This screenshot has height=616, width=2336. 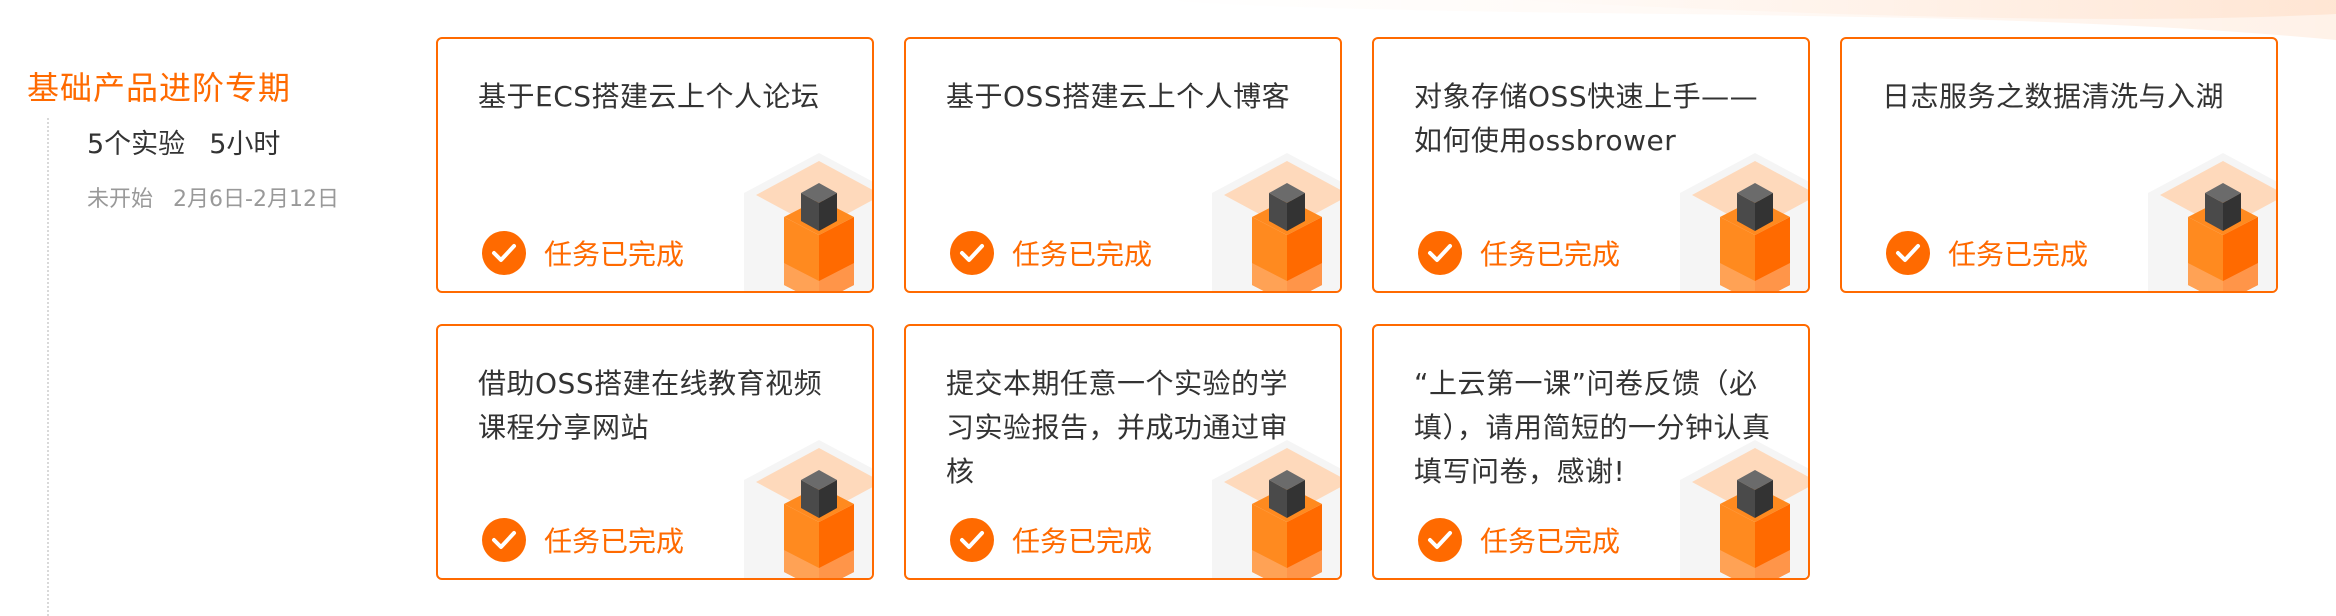 I want to click on section-summary: 5个实验 5小时, so click(x=183, y=141).